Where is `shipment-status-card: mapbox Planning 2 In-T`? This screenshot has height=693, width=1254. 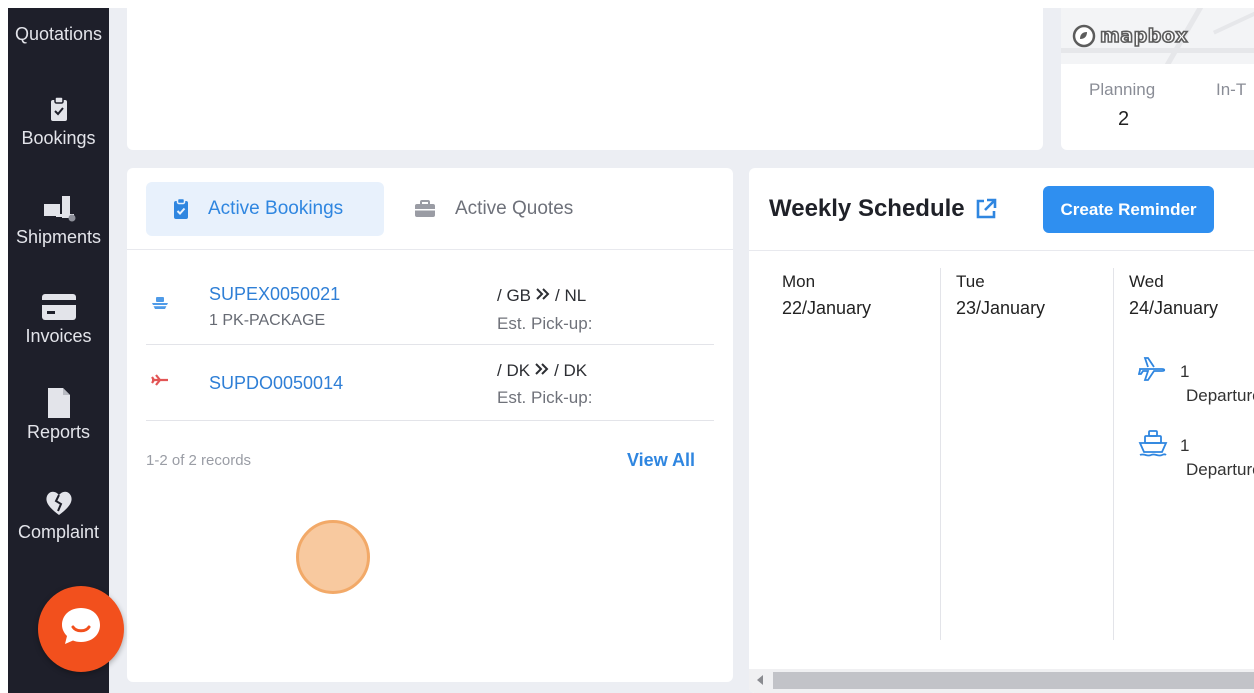
shipment-status-card: mapbox Planning 2 In-T is located at coordinates (1157, 79).